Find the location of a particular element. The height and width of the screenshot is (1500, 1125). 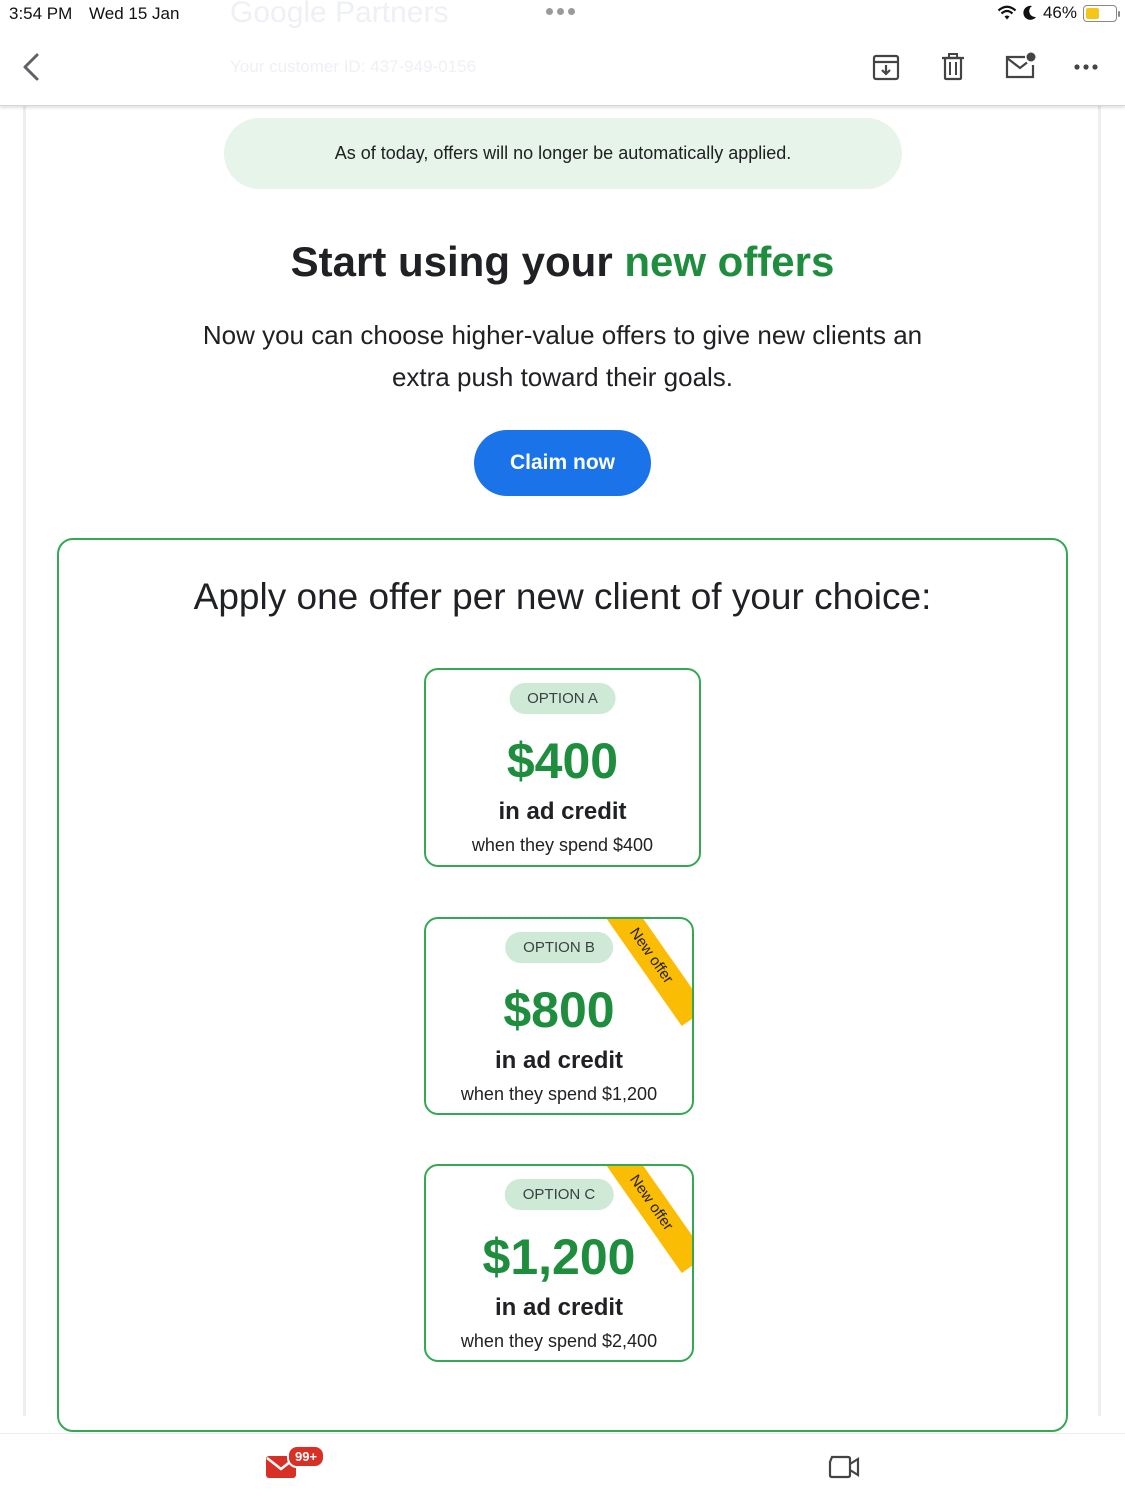

bottom-nav-bar: 99+ is located at coordinates (562, 1466).